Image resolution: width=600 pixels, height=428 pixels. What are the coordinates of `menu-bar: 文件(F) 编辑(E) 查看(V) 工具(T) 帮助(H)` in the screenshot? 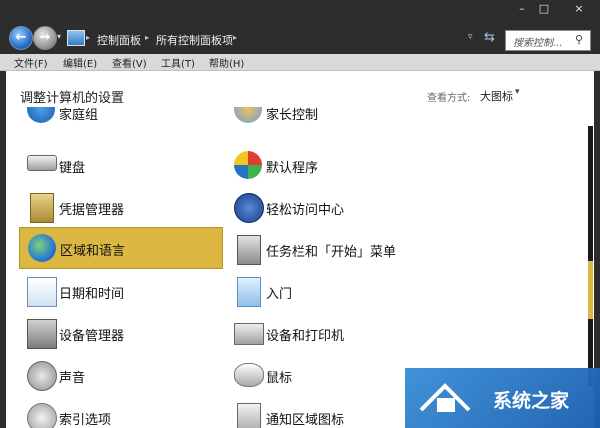 It's located at (300, 62).